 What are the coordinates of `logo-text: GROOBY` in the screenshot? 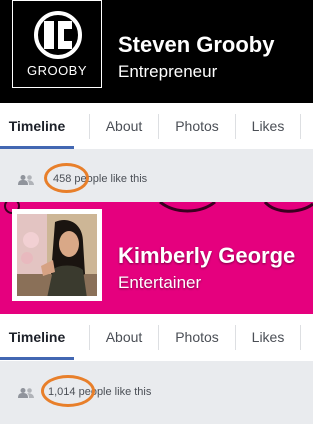 It's located at (57, 70).